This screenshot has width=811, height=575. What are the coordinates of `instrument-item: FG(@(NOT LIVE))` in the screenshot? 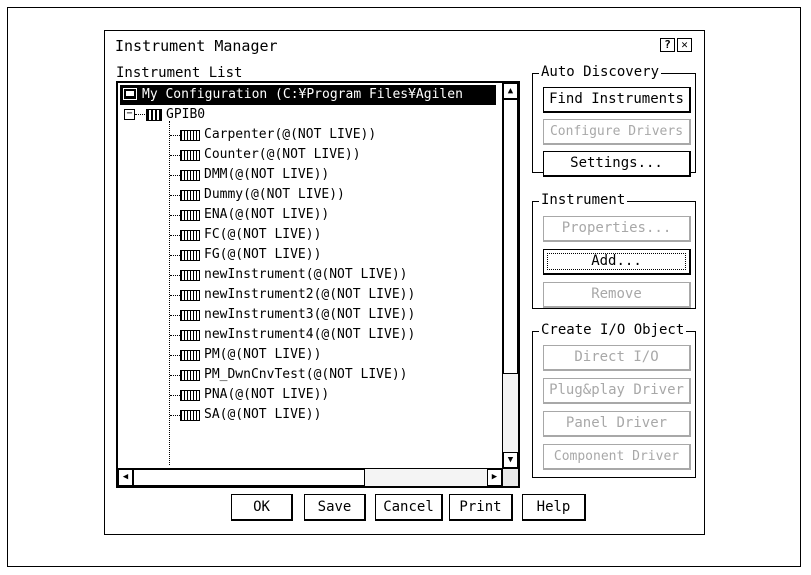 It's located at (250, 255).